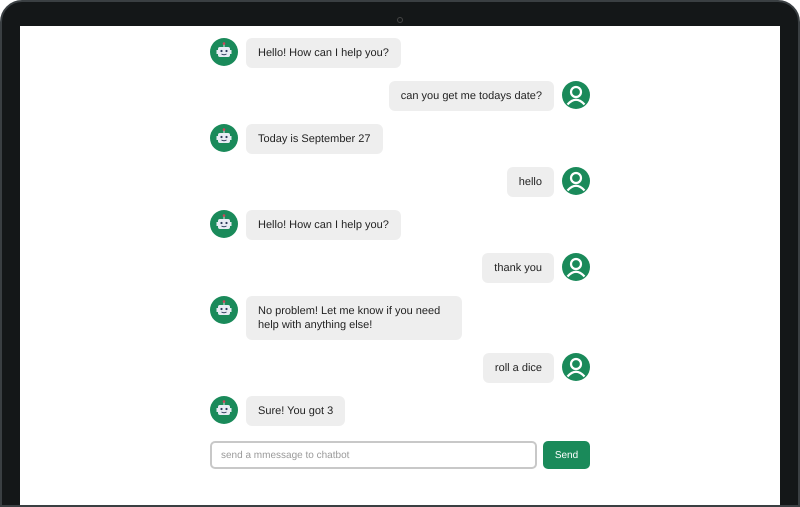 The image size is (800, 507). What do you see at coordinates (566, 455) in the screenshot?
I see `send-button: Send` at bounding box center [566, 455].